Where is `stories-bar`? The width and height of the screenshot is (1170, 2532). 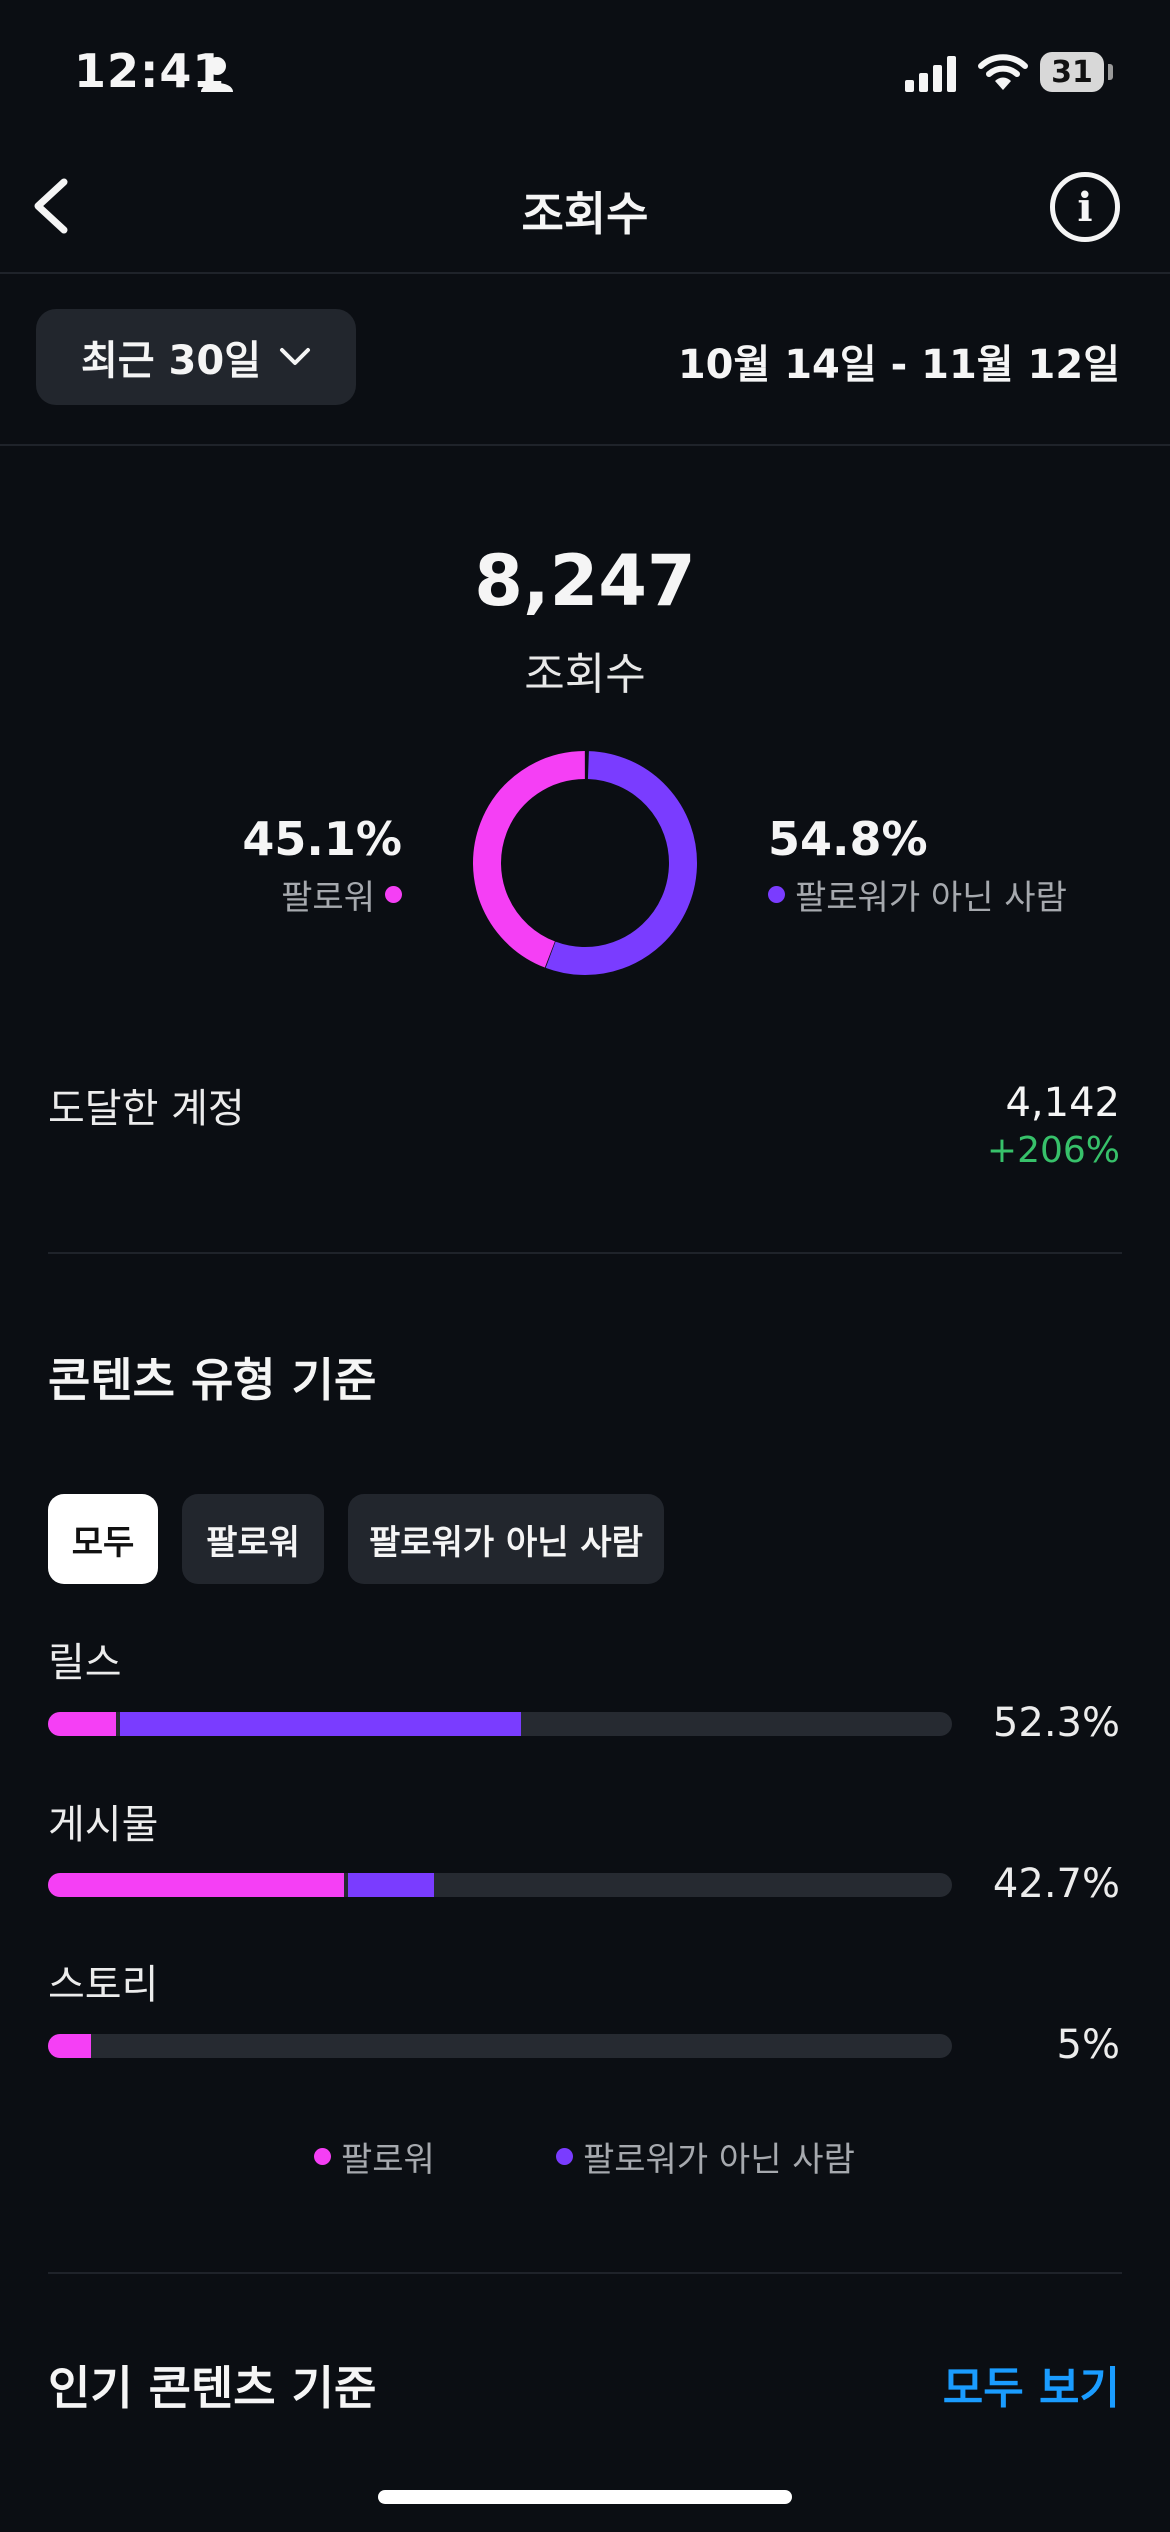
stories-bar is located at coordinates (500, 2046).